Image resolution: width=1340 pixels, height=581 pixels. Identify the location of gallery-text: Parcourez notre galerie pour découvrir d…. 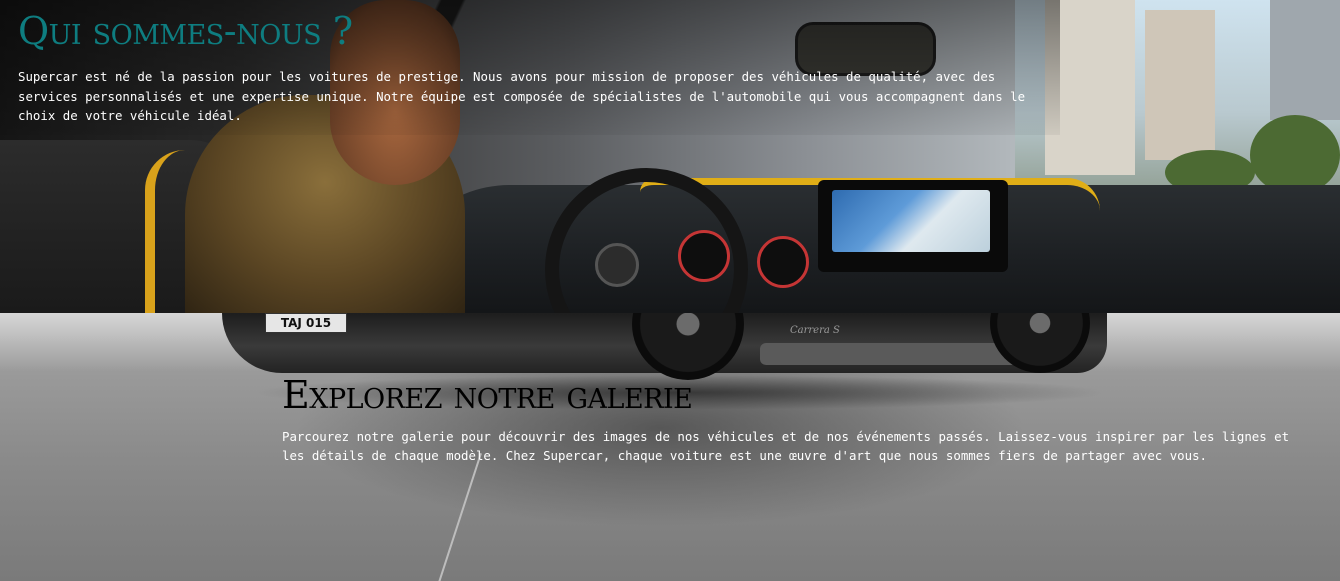
(786, 446).